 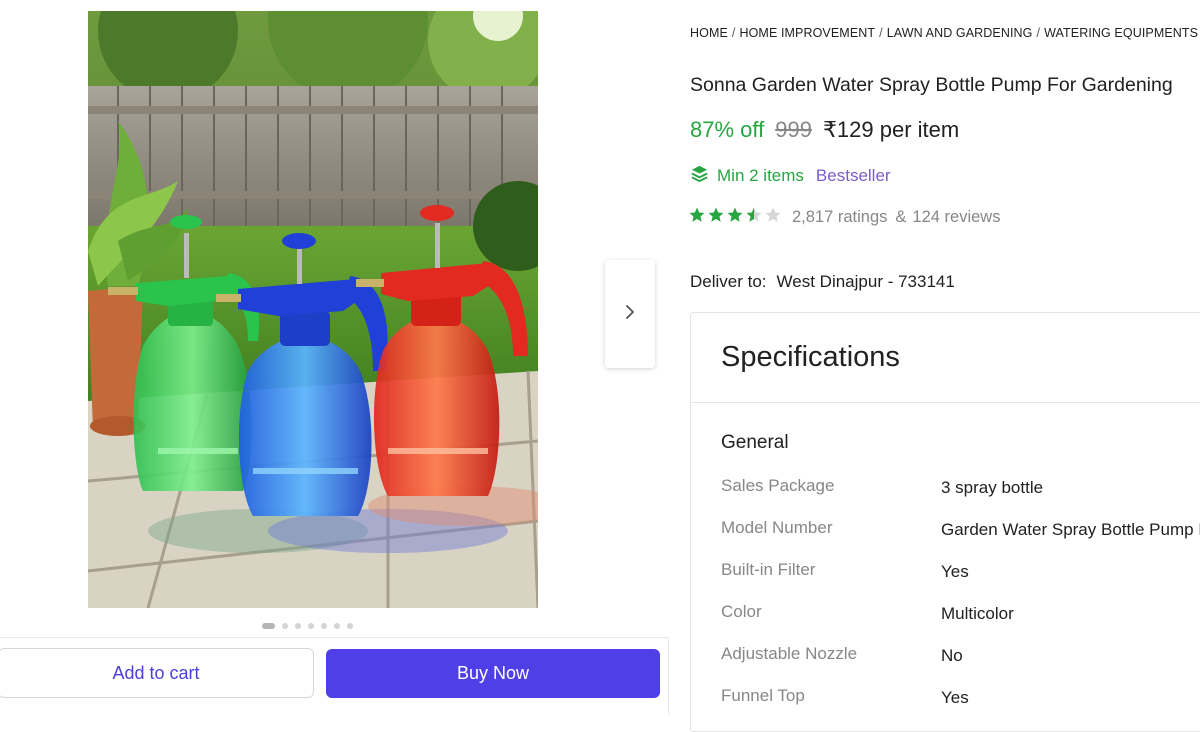 I want to click on image-pagination-dots, so click(x=307, y=626).